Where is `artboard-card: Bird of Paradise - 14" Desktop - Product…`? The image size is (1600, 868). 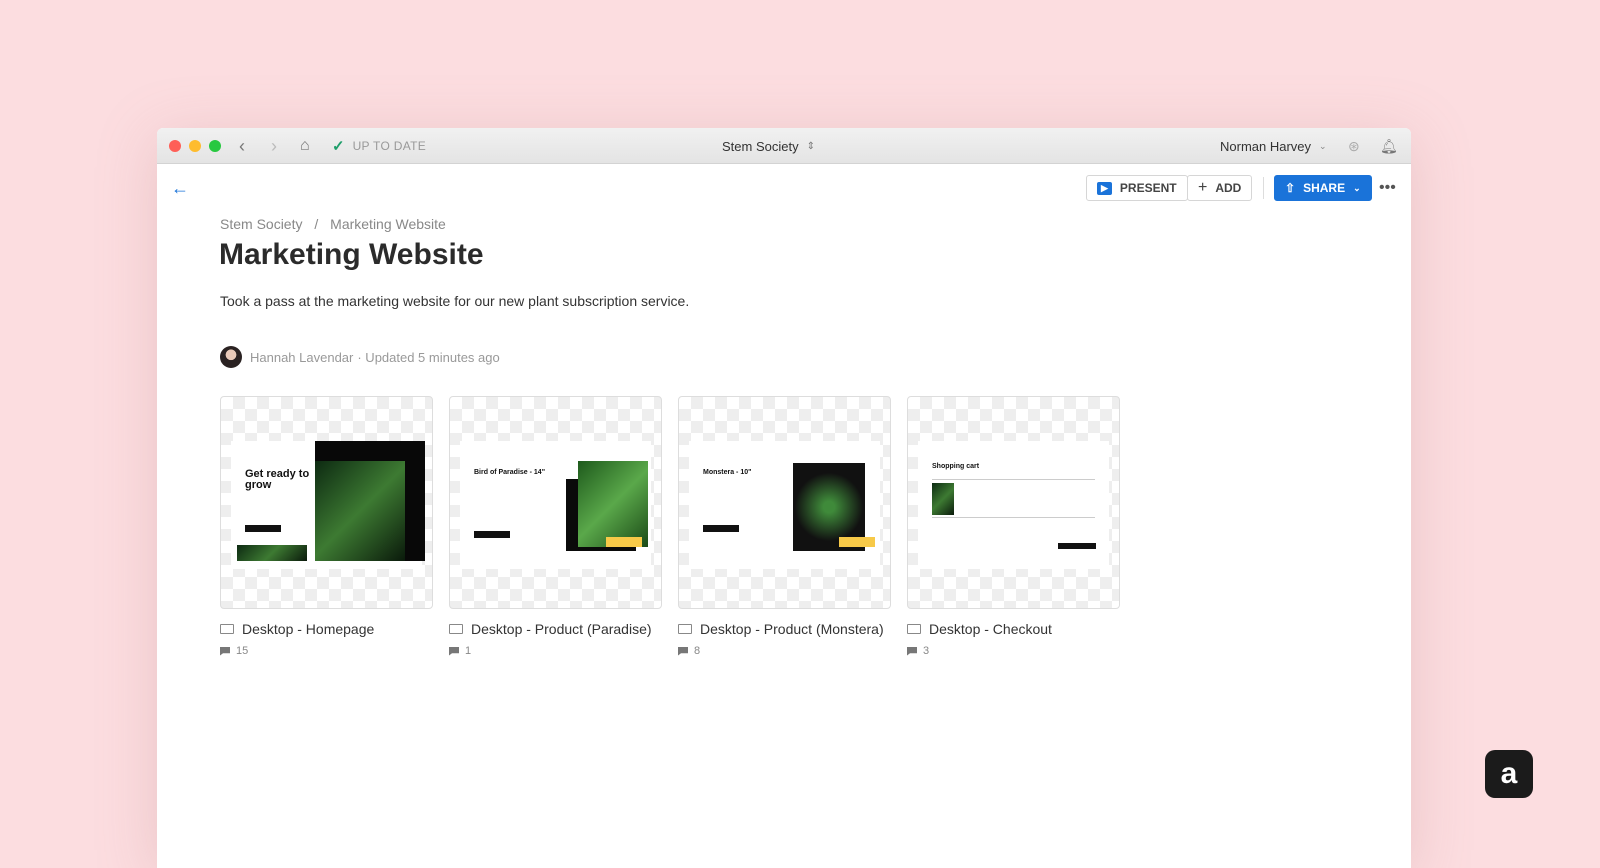
artboard-card: Bird of Paradise - 14" Desktop - Product… is located at coordinates (555, 526).